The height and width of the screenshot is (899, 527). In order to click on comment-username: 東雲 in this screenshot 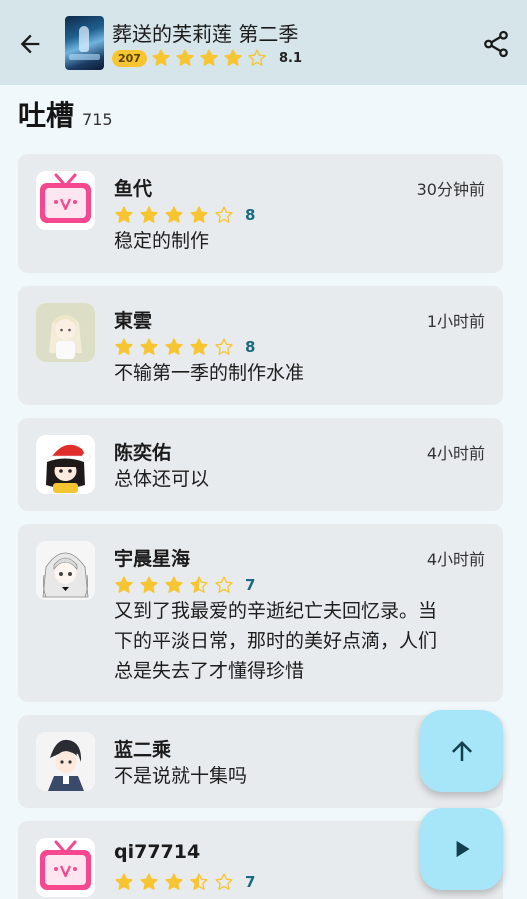, I will do `click(133, 319)`.